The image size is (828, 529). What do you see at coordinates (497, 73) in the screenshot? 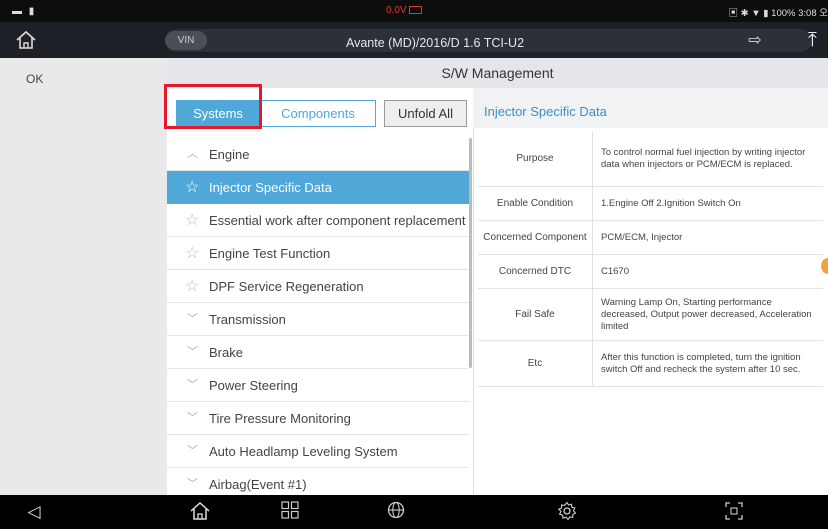
I see `page-title: S/W Management` at bounding box center [497, 73].